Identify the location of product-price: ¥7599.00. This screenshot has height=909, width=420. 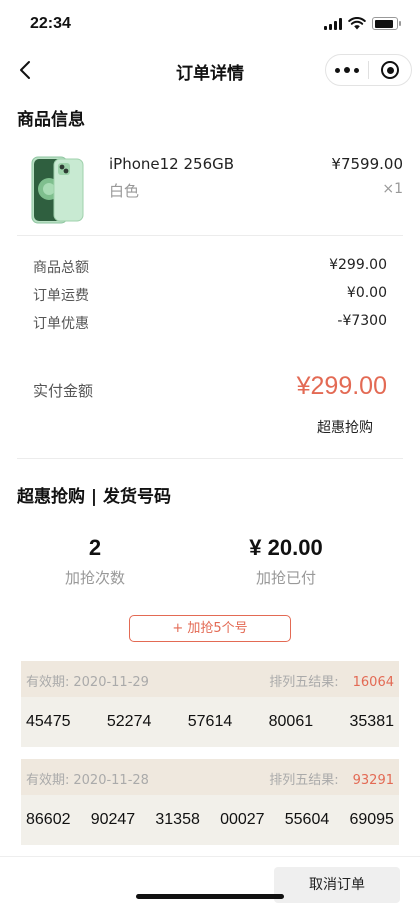
(367, 164).